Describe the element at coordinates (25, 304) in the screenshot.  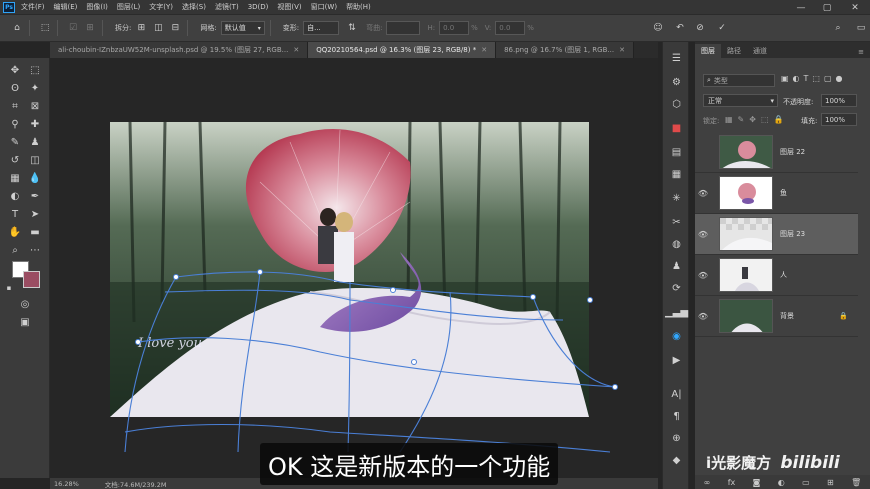
I see `quick-mask-icon: ◎` at that location.